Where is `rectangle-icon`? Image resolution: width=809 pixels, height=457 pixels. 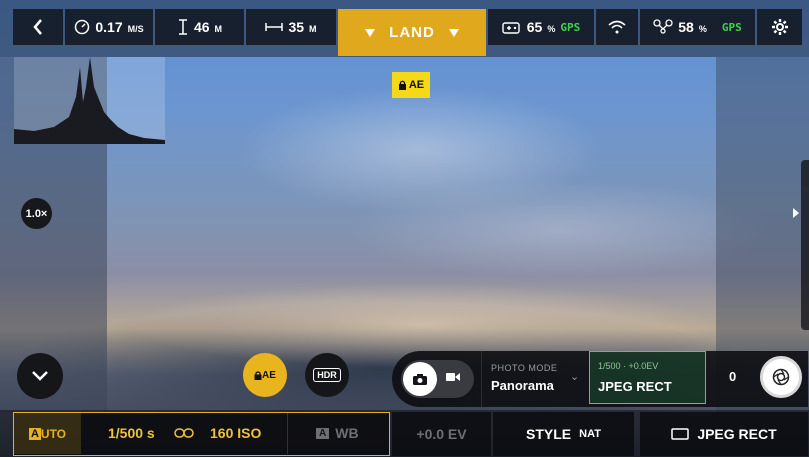
rectangle-icon is located at coordinates (680, 434).